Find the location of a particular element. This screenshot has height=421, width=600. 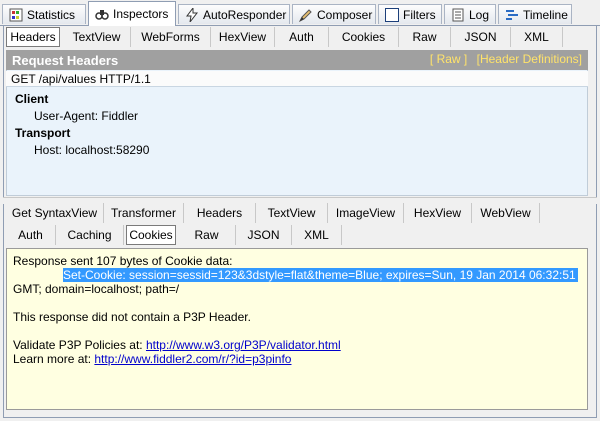

tab-label: Timeline is located at coordinates (545, 14).